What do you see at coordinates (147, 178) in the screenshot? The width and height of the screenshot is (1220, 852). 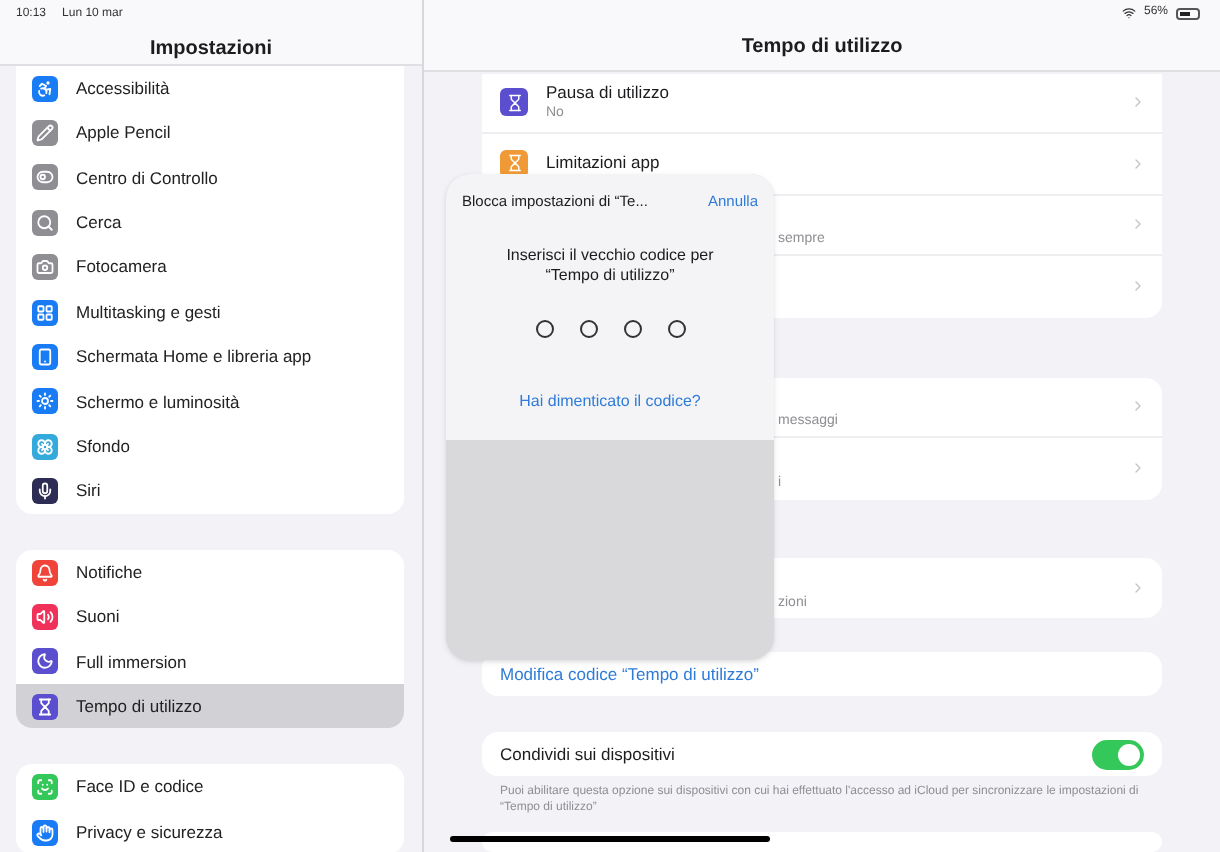 I see `sidebar-label: Centro di Controllo` at bounding box center [147, 178].